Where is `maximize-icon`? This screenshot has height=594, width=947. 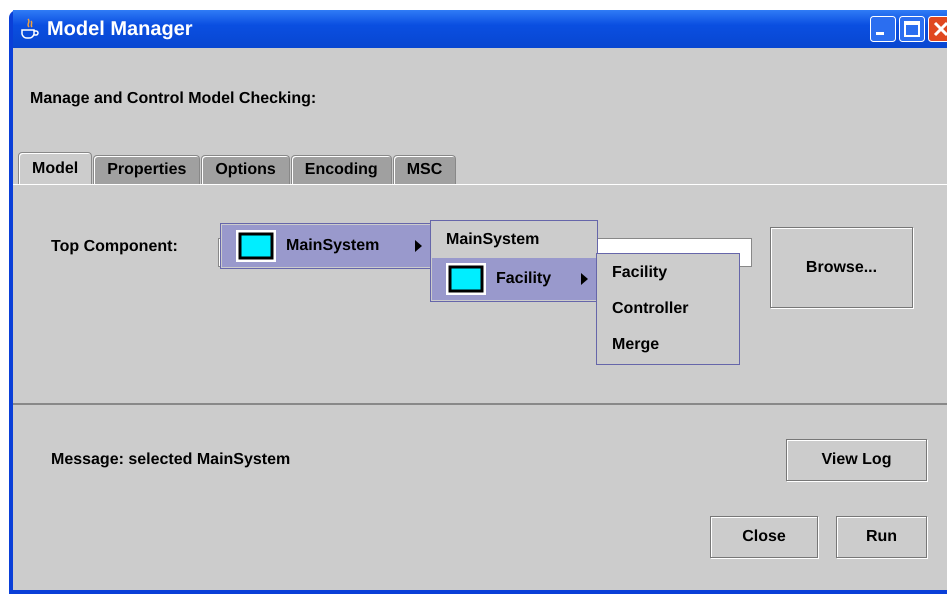
maximize-icon is located at coordinates (912, 29).